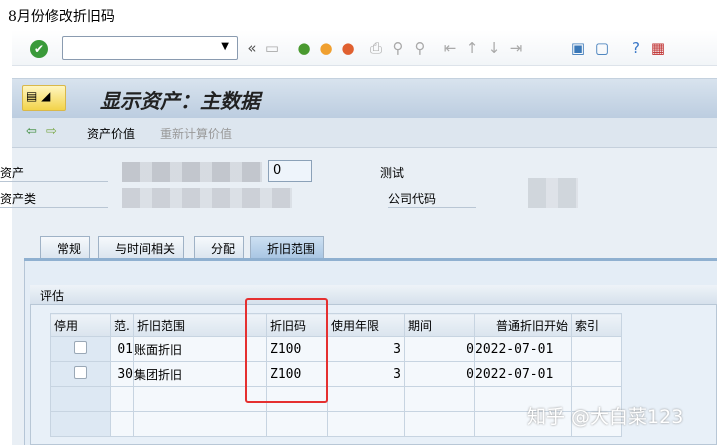  What do you see at coordinates (287, 247) in the screenshot?
I see `tab-depreciation-areas: 折旧范围` at bounding box center [287, 247].